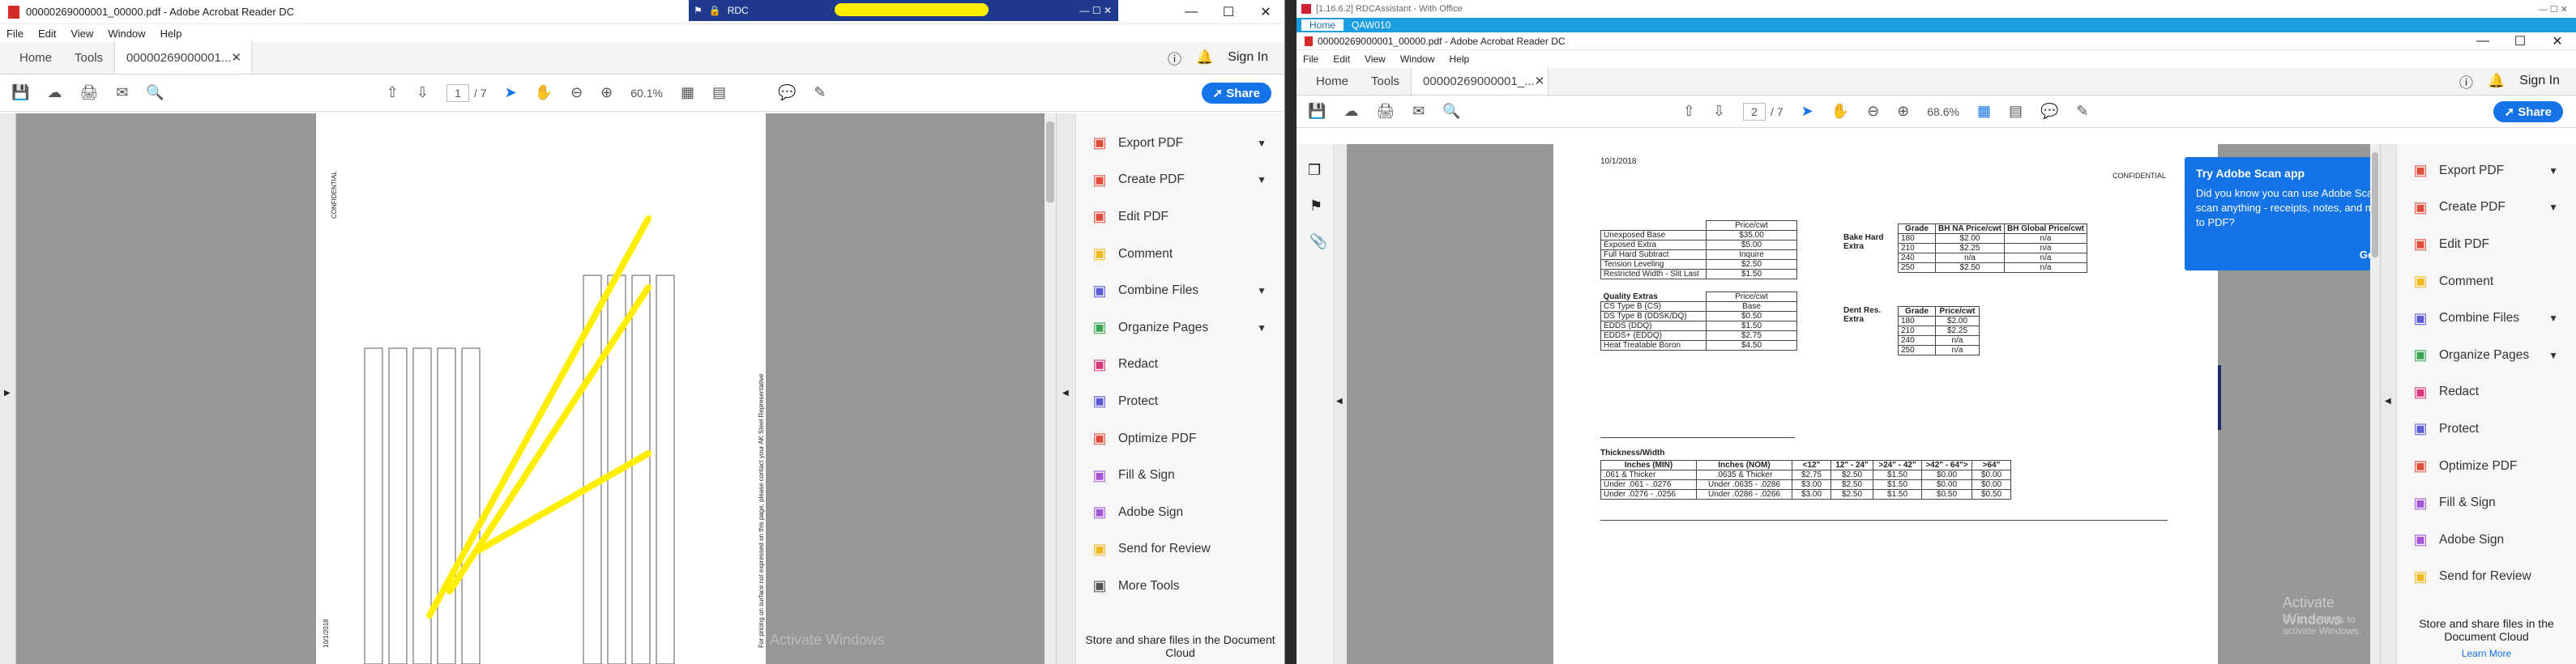  What do you see at coordinates (1417, 59) in the screenshot?
I see `menu-window: Window` at bounding box center [1417, 59].